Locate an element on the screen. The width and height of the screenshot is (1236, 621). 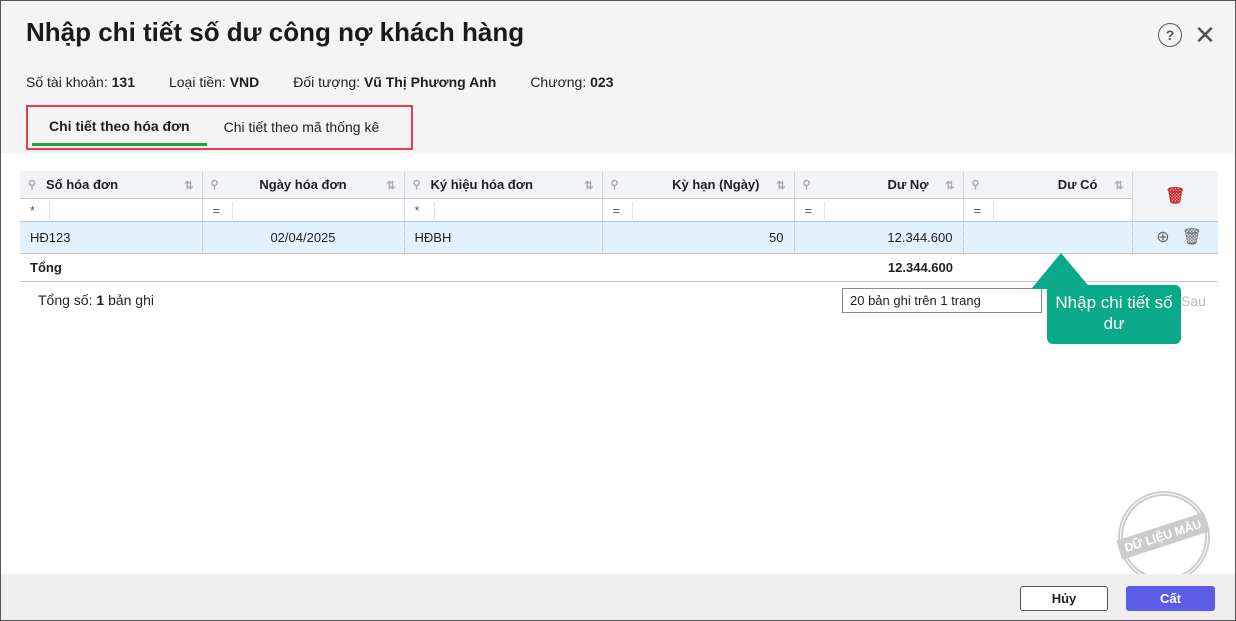
save-button: Cất is located at coordinates (1170, 598).